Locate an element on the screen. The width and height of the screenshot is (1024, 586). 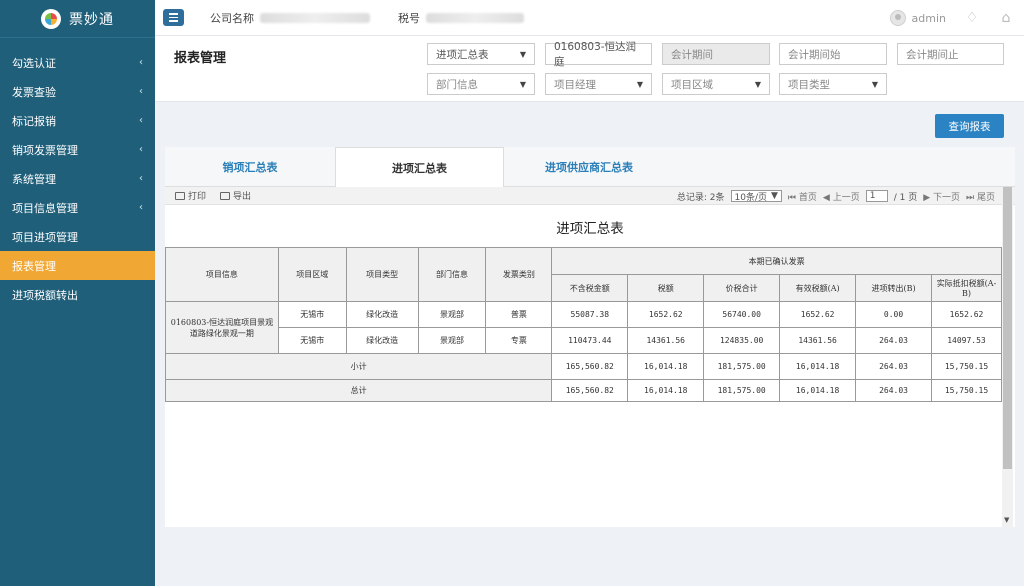
total-records: 总记录: 2条 is located at coordinates (700, 197).